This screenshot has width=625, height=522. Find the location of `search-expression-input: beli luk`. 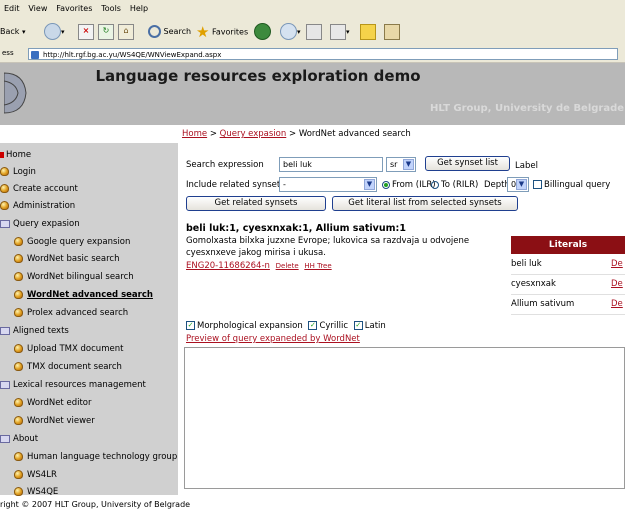

search-expression-input: beli luk is located at coordinates (331, 164).